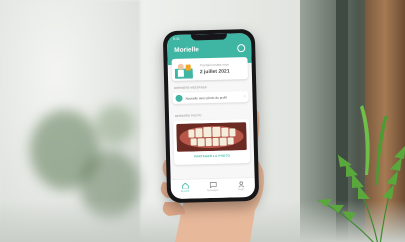  Describe the element at coordinates (245, 96) in the screenshot. I see `chevron-right-icon: ›` at that location.